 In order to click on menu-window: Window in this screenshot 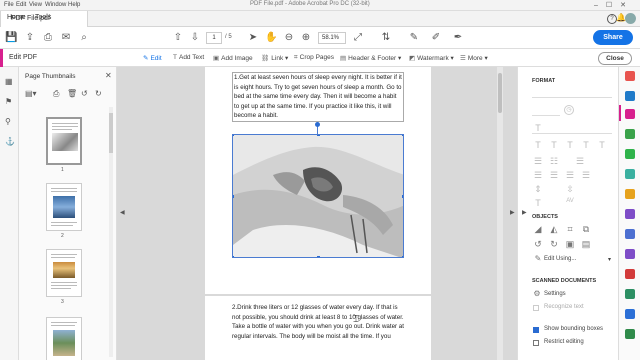, I will do `click(55, 5)`.